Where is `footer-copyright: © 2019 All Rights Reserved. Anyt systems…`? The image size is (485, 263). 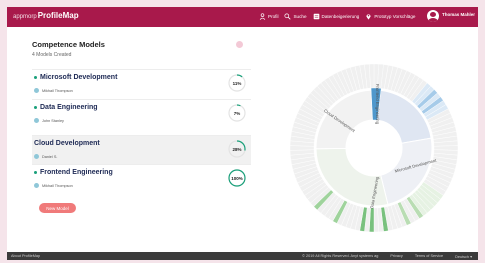
footer-copyright: © 2019 All Rights Reserved. Anyt systems… is located at coordinates (340, 256).